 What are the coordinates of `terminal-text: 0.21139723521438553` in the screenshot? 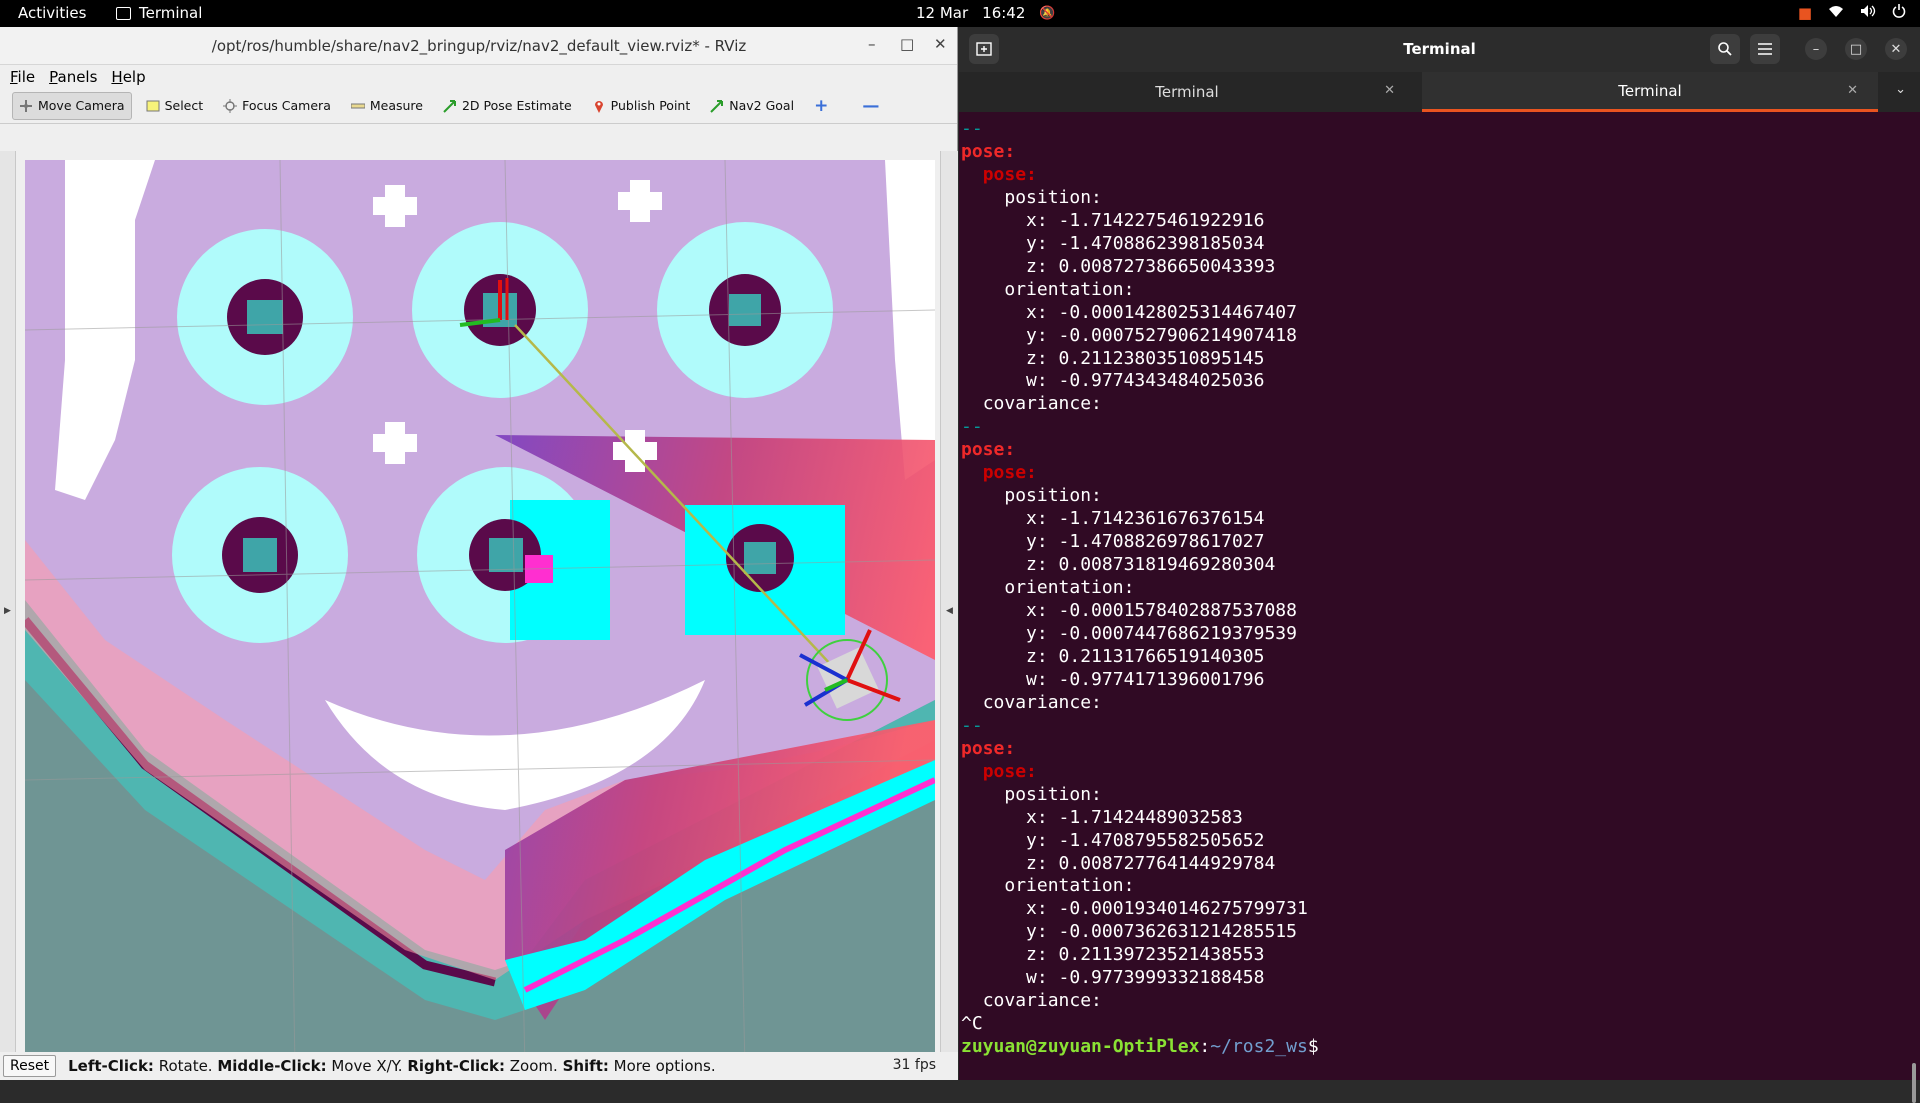 It's located at (1161, 955).